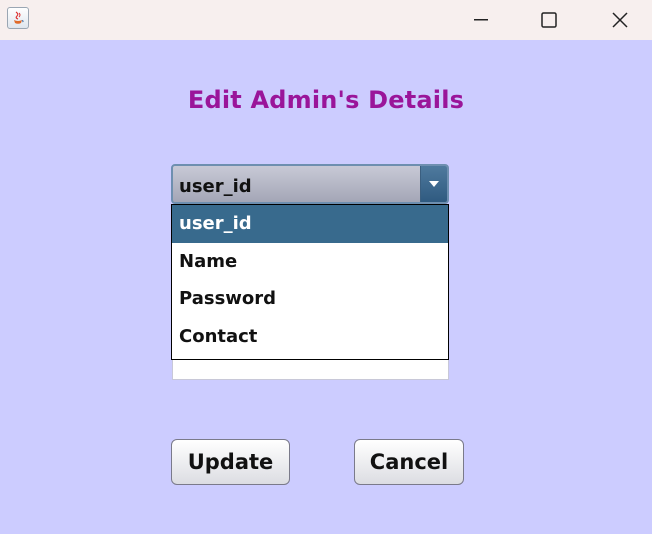  I want to click on dropdown-option-name: Name, so click(310, 262).